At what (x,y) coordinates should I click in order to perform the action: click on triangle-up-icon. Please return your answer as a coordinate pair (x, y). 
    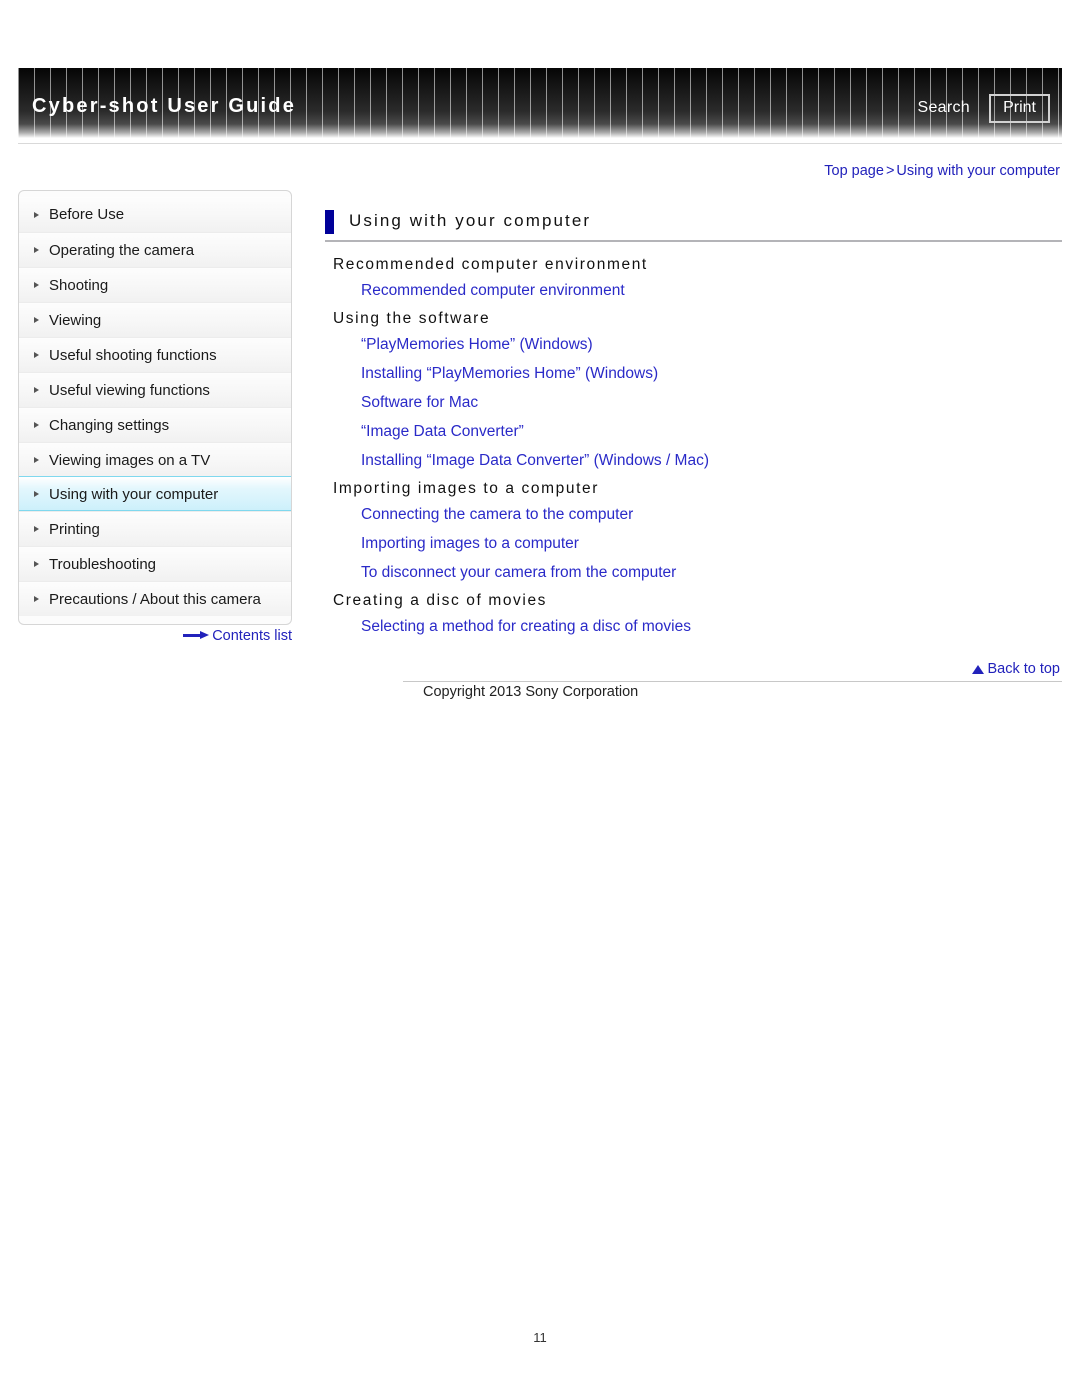
    Looking at the image, I should click on (978, 669).